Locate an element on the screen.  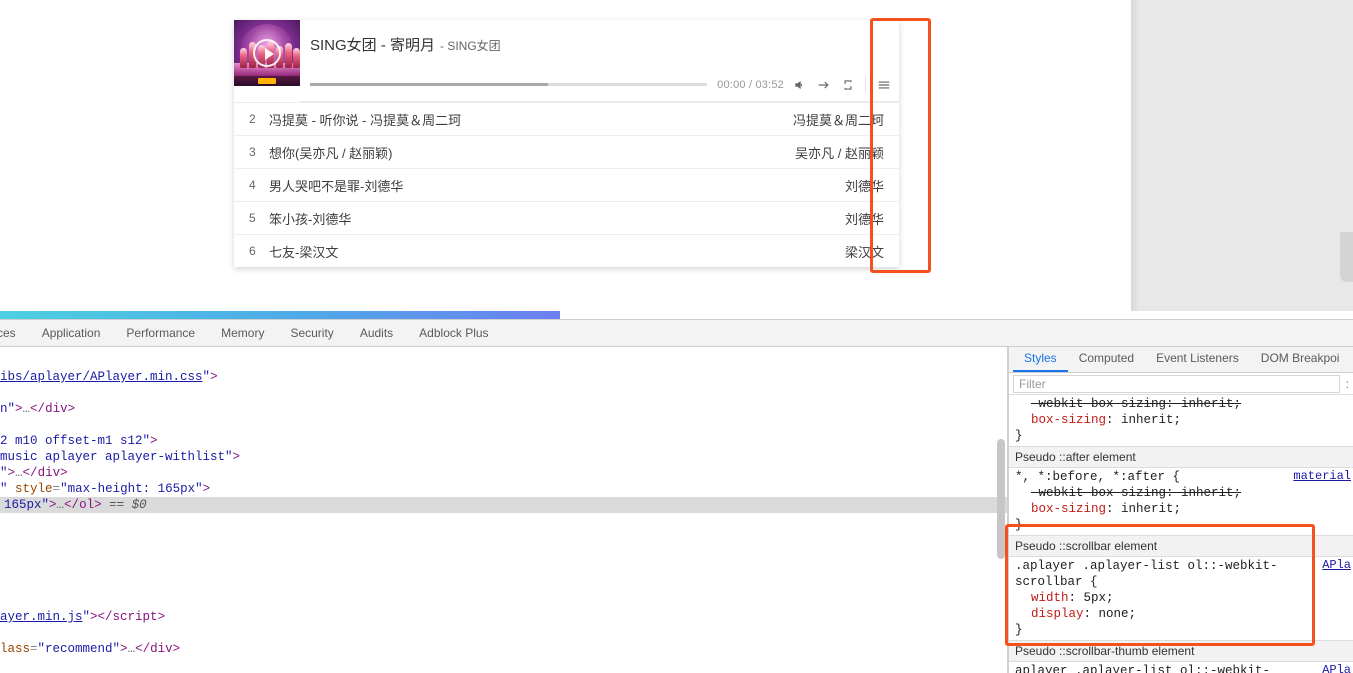
playlist-item-title: 男人哭吧不是罪-刘德华 is located at coordinates (336, 186).